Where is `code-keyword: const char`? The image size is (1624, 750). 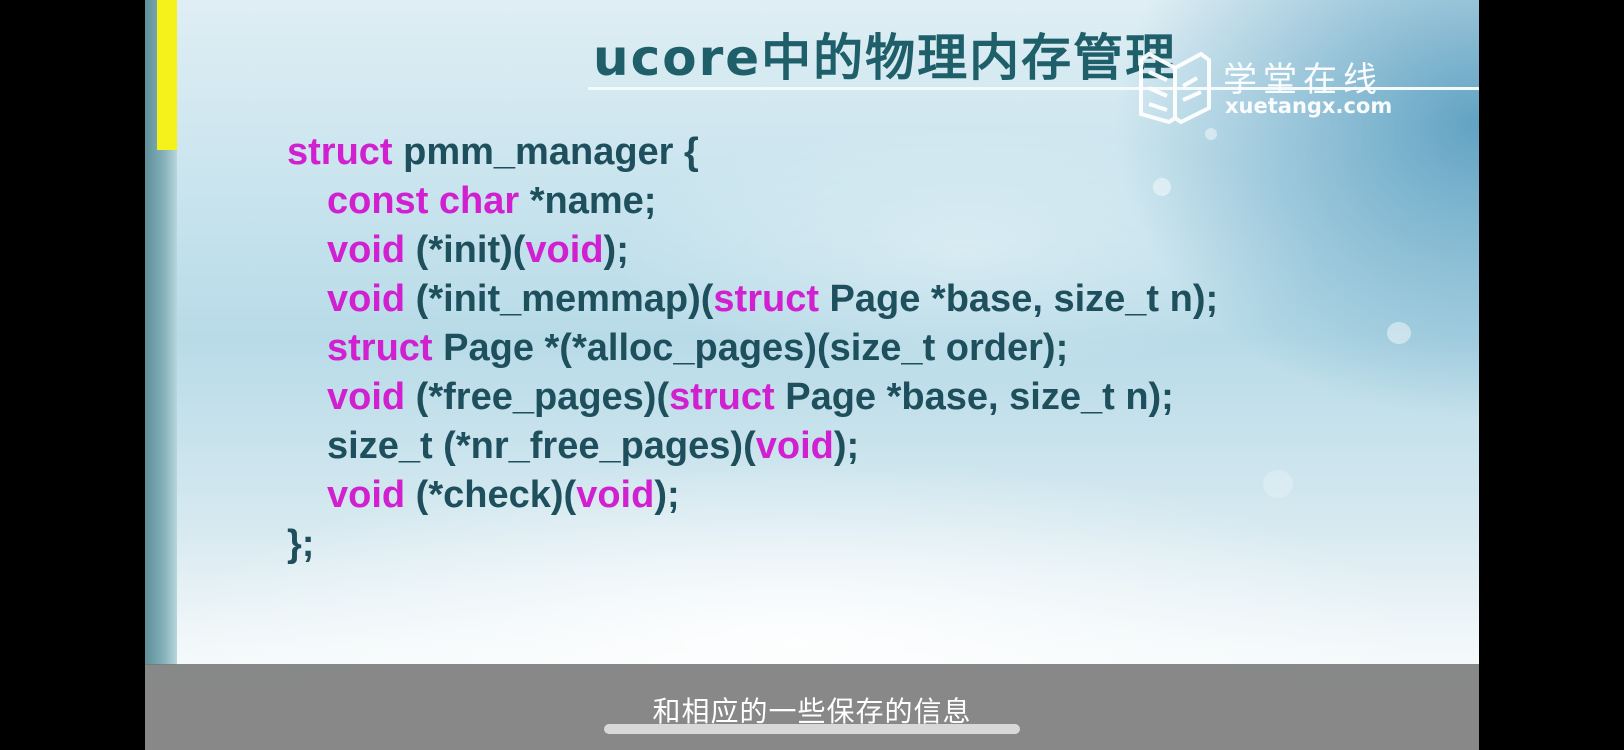 code-keyword: const char is located at coordinates (423, 201).